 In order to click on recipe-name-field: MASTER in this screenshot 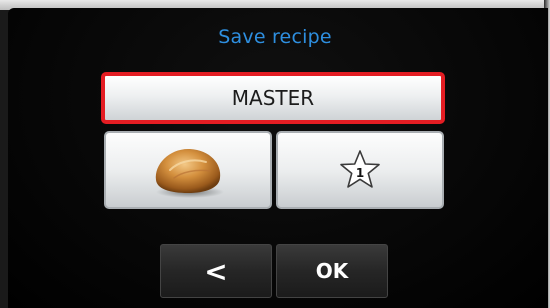, I will do `click(273, 98)`.